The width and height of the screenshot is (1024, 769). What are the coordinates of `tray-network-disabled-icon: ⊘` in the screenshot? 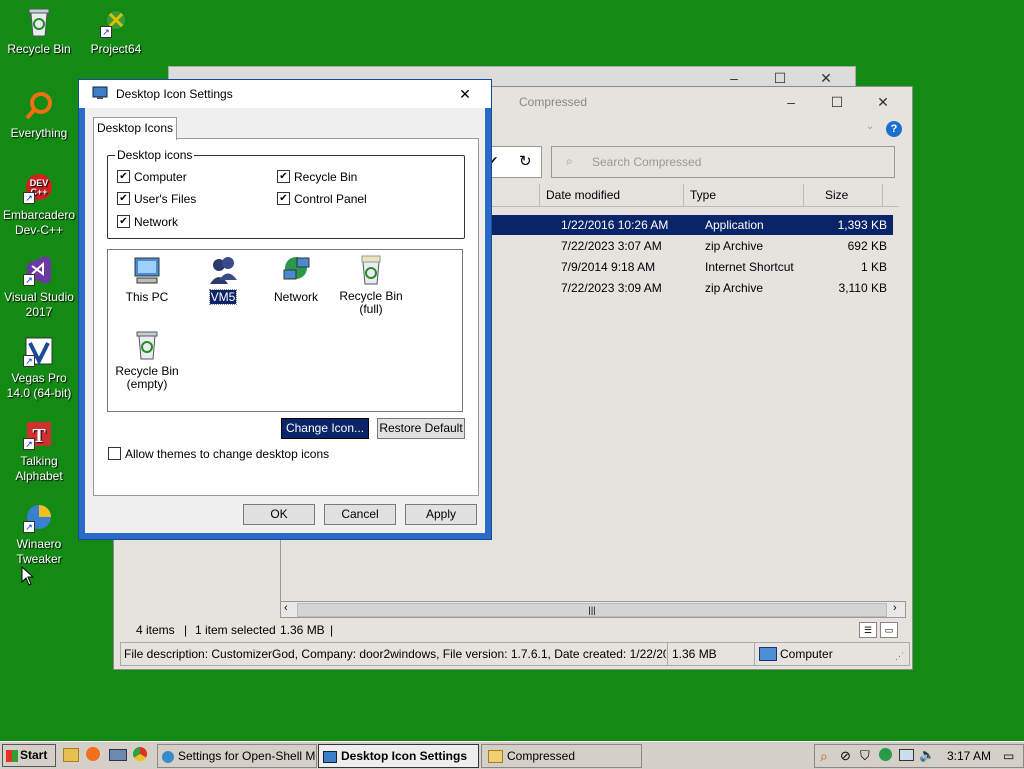 It's located at (845, 756).